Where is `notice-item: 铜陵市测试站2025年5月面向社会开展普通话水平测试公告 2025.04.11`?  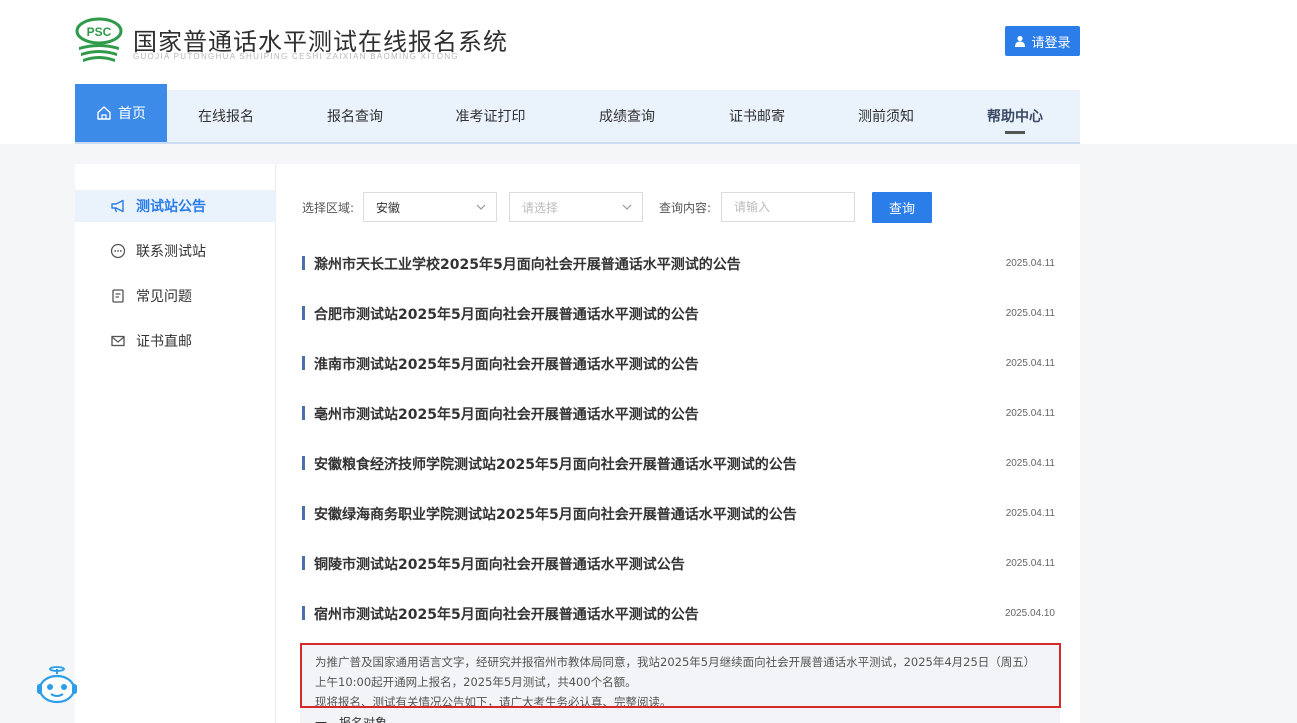
notice-item: 铜陵市测试站2025年5月面向社会开展普通话水平测试公告 2025.04.11 is located at coordinates (677, 564).